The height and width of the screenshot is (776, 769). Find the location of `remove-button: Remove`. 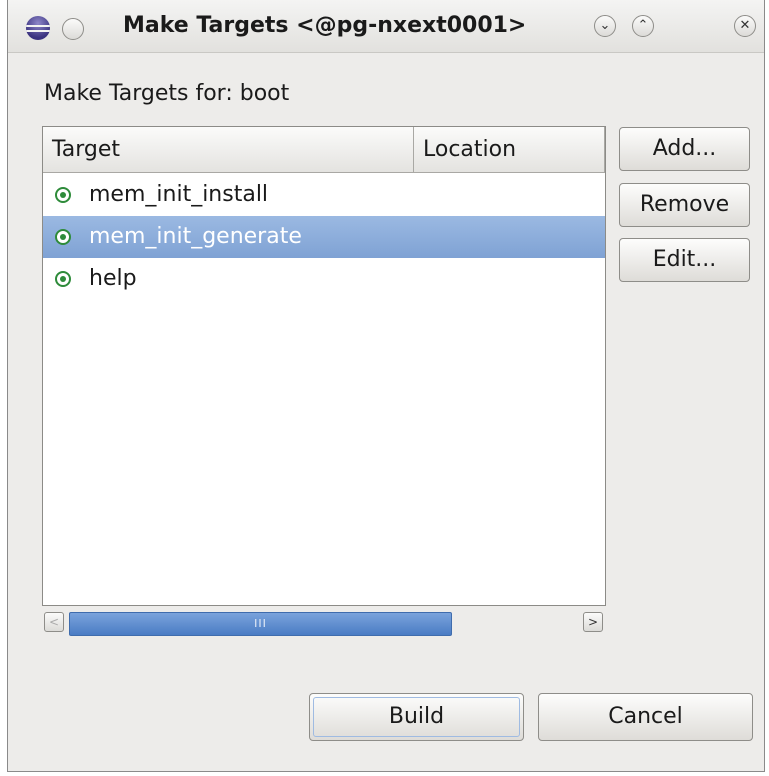

remove-button: Remove is located at coordinates (684, 205).